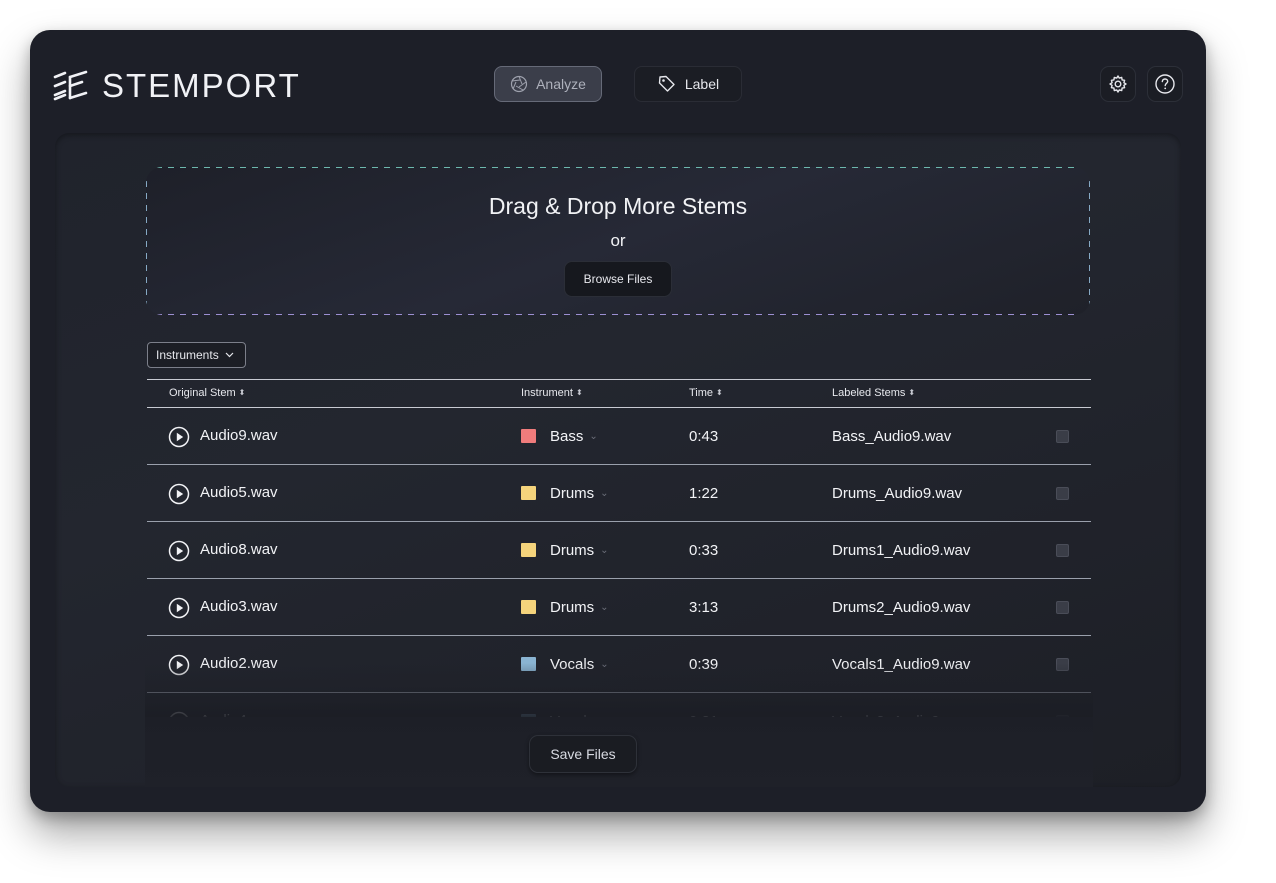 This screenshot has width=1276, height=883. I want to click on original-stem-filename: Audio5.wav, so click(239, 492).